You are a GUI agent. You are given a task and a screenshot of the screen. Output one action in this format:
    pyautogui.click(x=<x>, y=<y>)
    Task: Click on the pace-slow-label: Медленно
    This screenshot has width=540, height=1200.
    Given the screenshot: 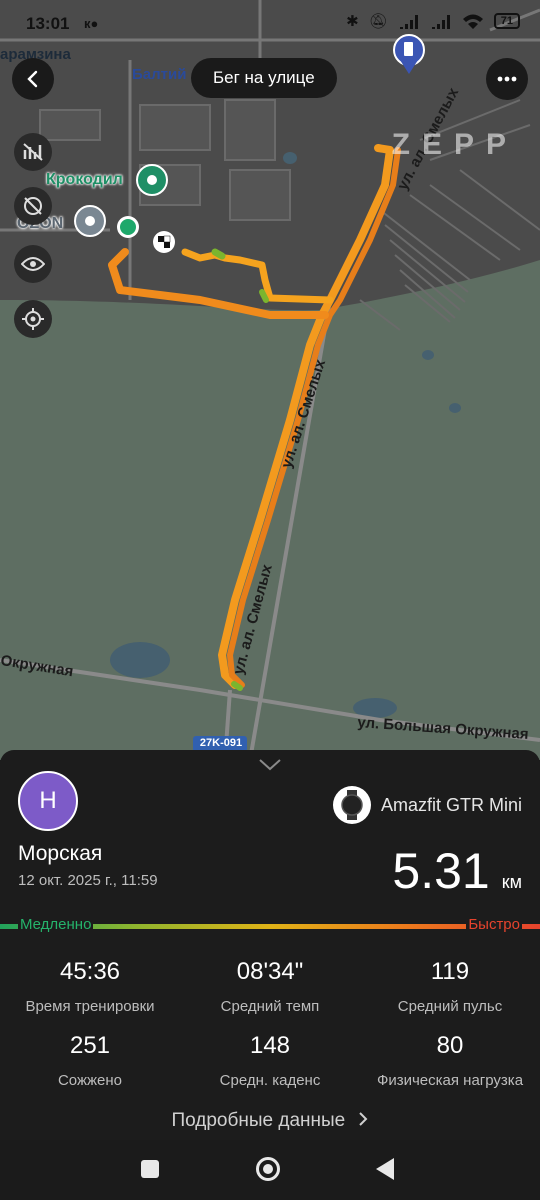 What is the action you would take?
    pyautogui.click(x=56, y=924)
    